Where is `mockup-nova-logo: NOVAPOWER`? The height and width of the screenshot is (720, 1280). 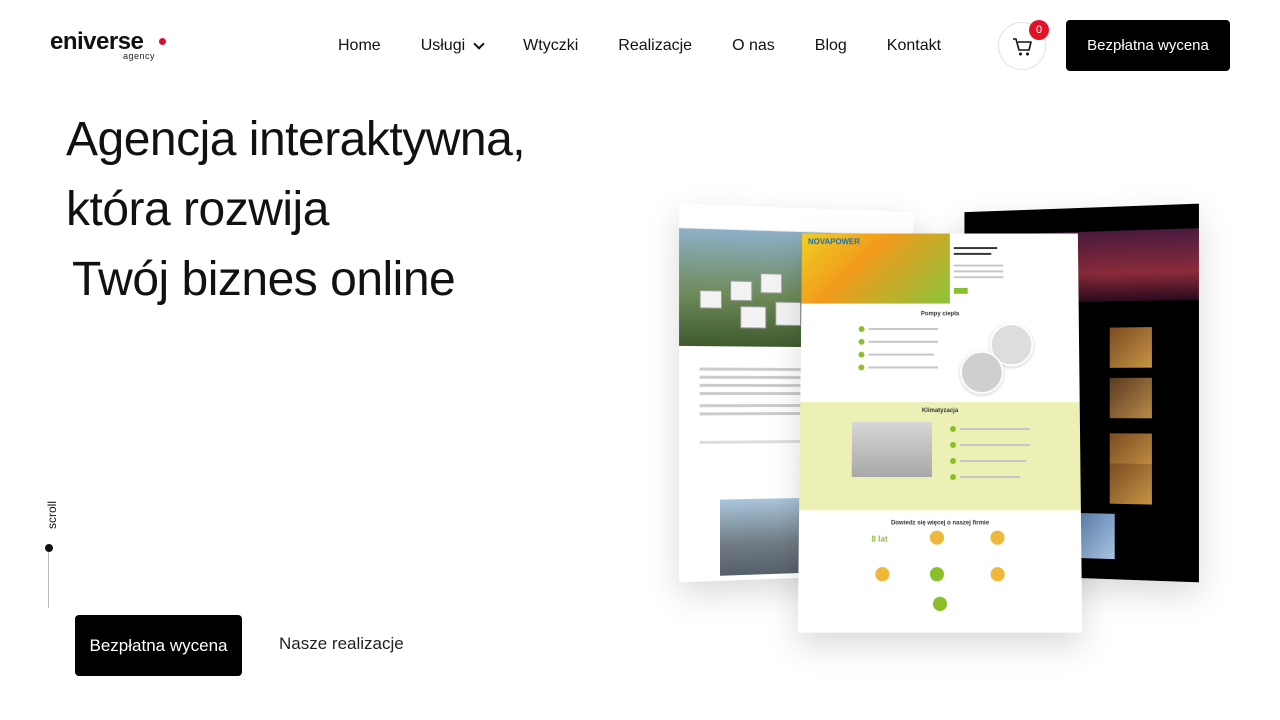
mockup-nova-logo: NOVAPOWER is located at coordinates (833, 242).